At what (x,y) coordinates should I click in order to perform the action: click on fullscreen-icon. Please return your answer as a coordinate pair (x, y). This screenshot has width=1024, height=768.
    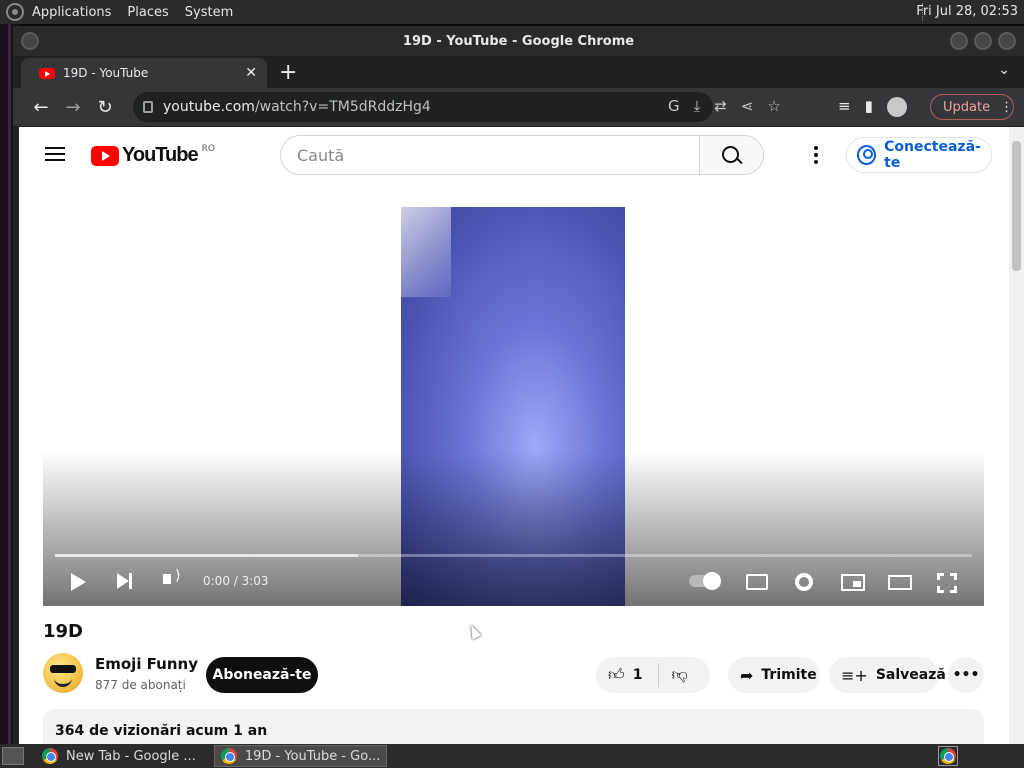
    Looking at the image, I should click on (947, 583).